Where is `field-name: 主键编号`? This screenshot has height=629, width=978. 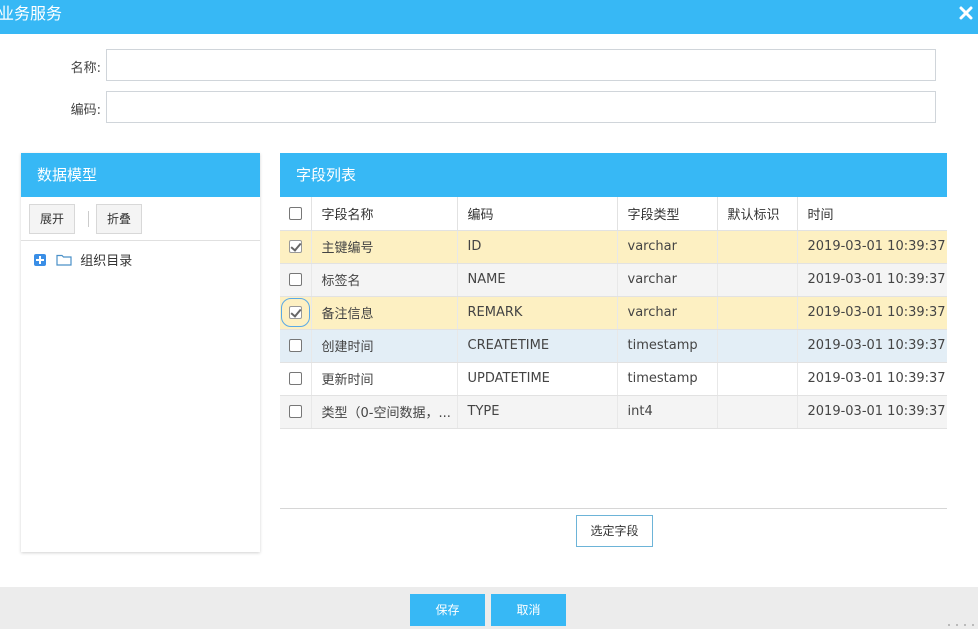 field-name: 主键编号 is located at coordinates (384, 247).